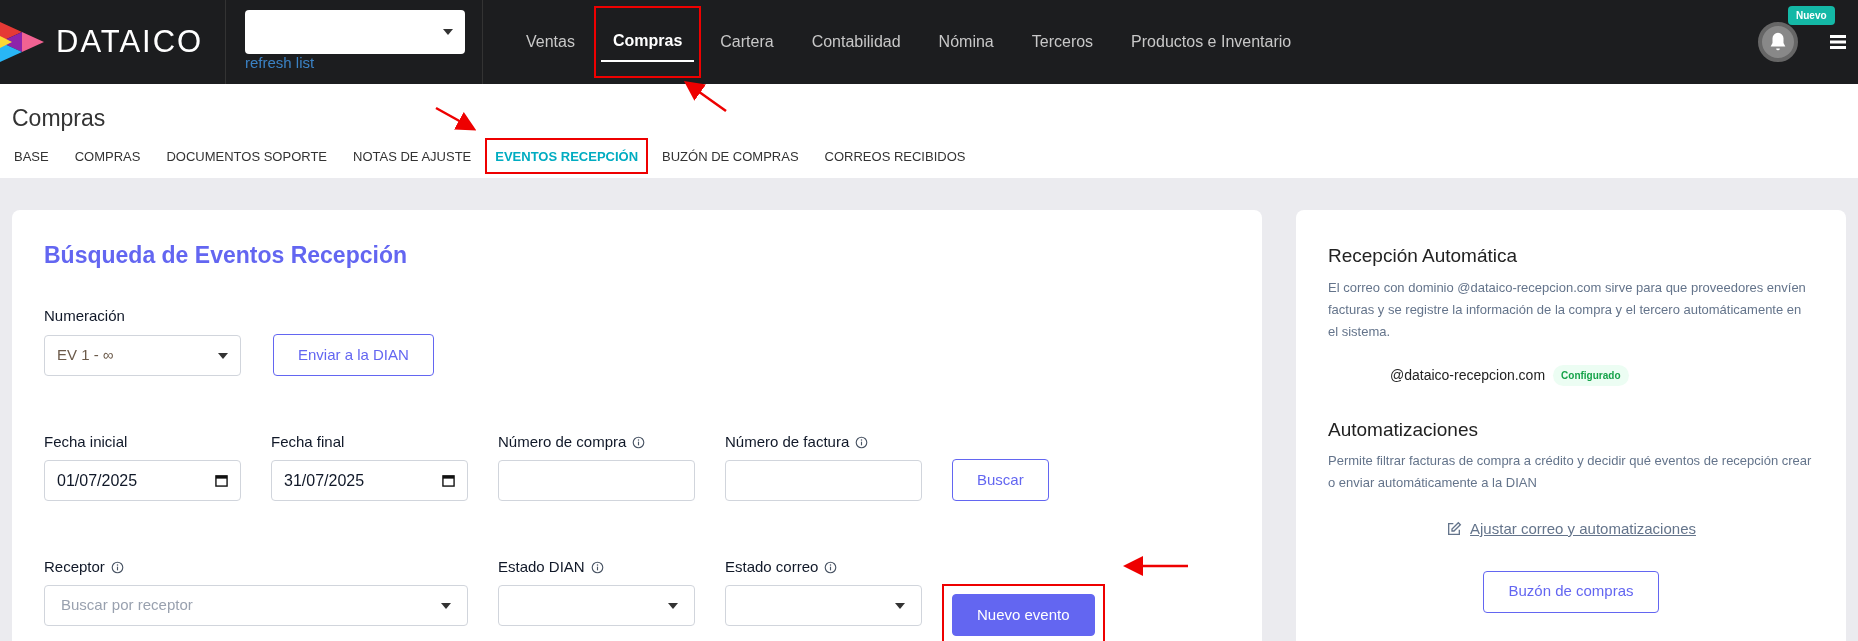 This screenshot has height=641, width=1858. What do you see at coordinates (1023, 615) in the screenshot?
I see `action-button: Nuevo evento` at bounding box center [1023, 615].